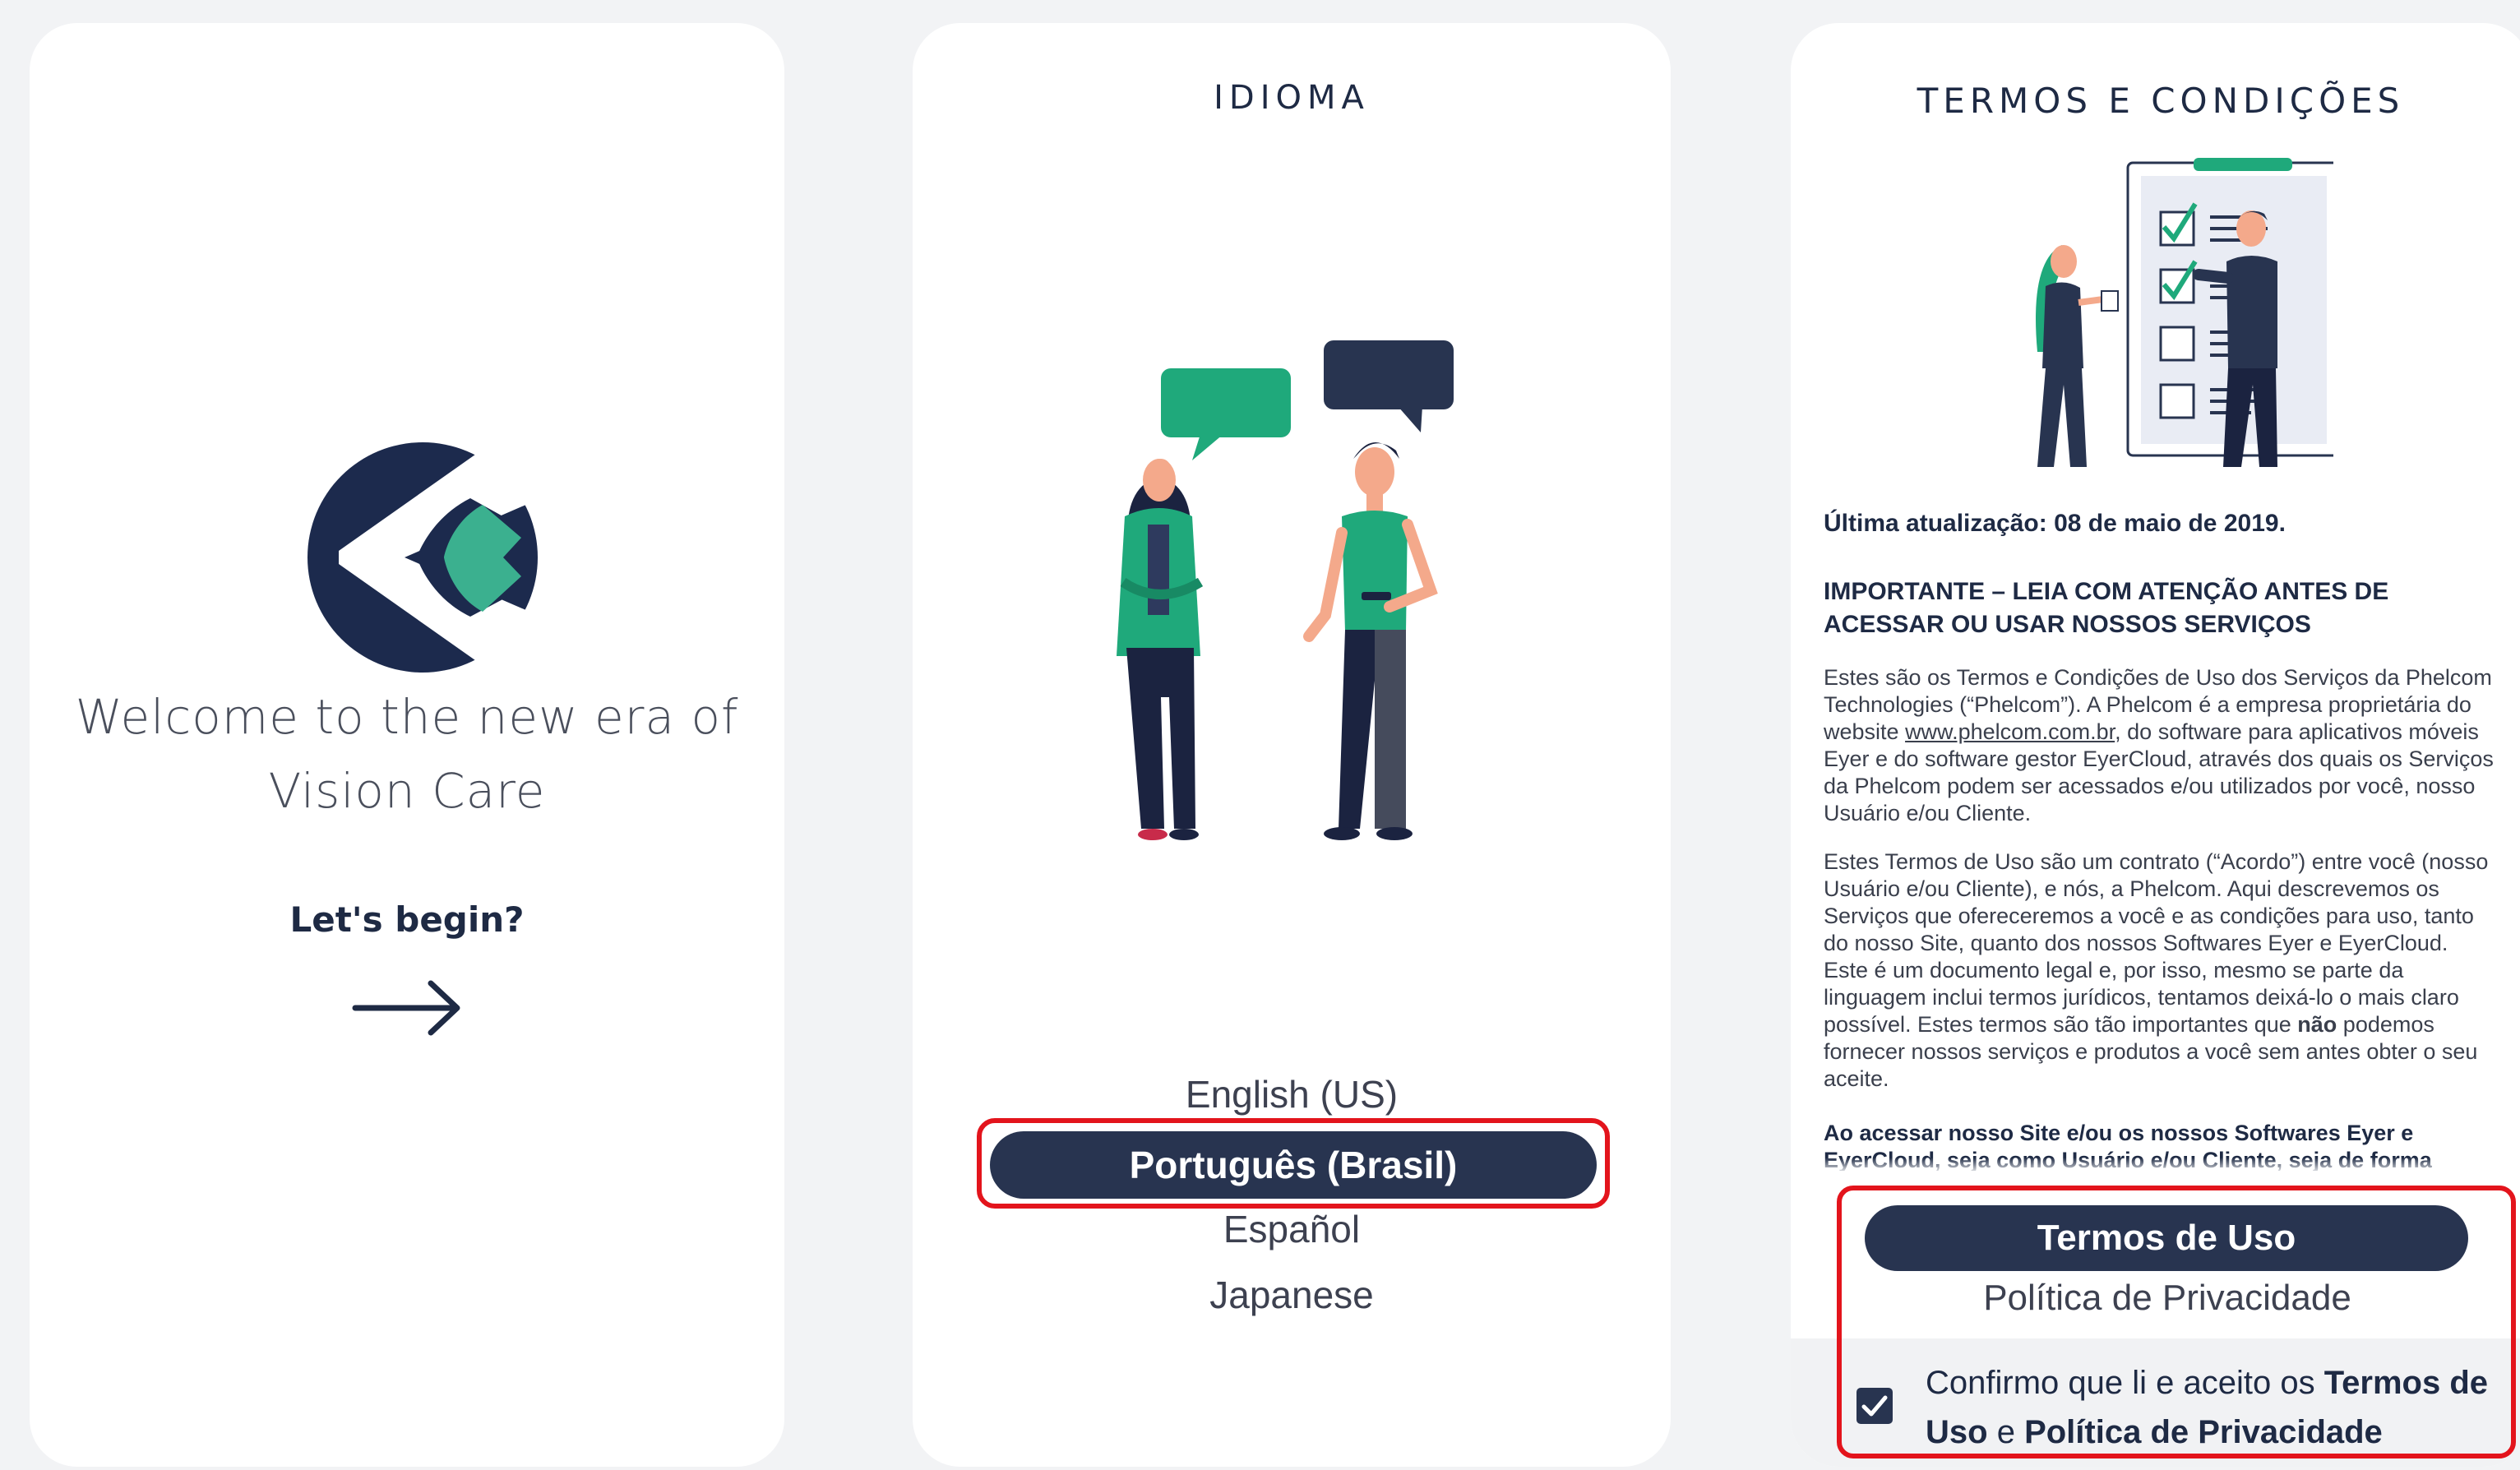 The height and width of the screenshot is (1470, 2520). What do you see at coordinates (2155, 1166) in the screenshot?
I see `scroll-fade` at bounding box center [2155, 1166].